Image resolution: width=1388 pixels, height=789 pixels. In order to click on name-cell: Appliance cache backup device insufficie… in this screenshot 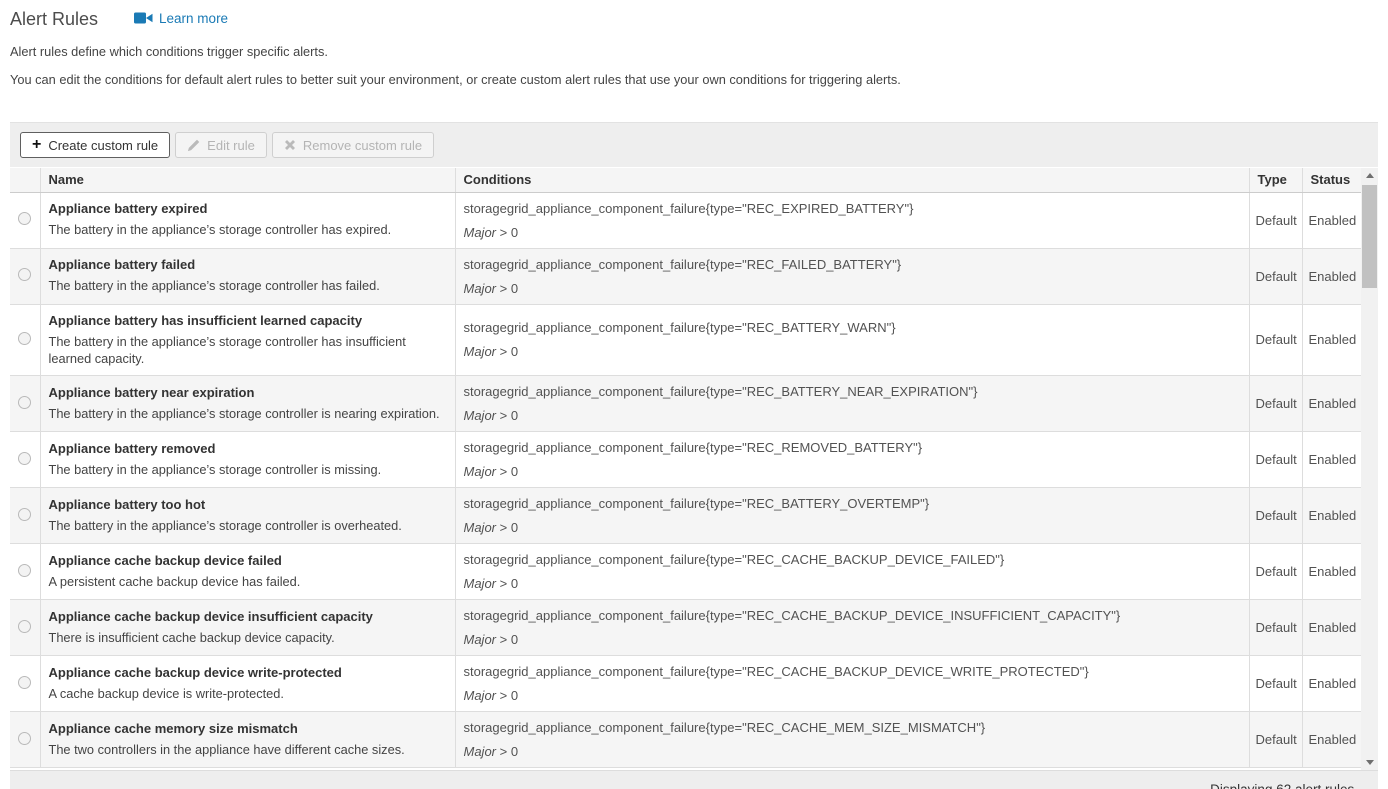, I will do `click(248, 628)`.